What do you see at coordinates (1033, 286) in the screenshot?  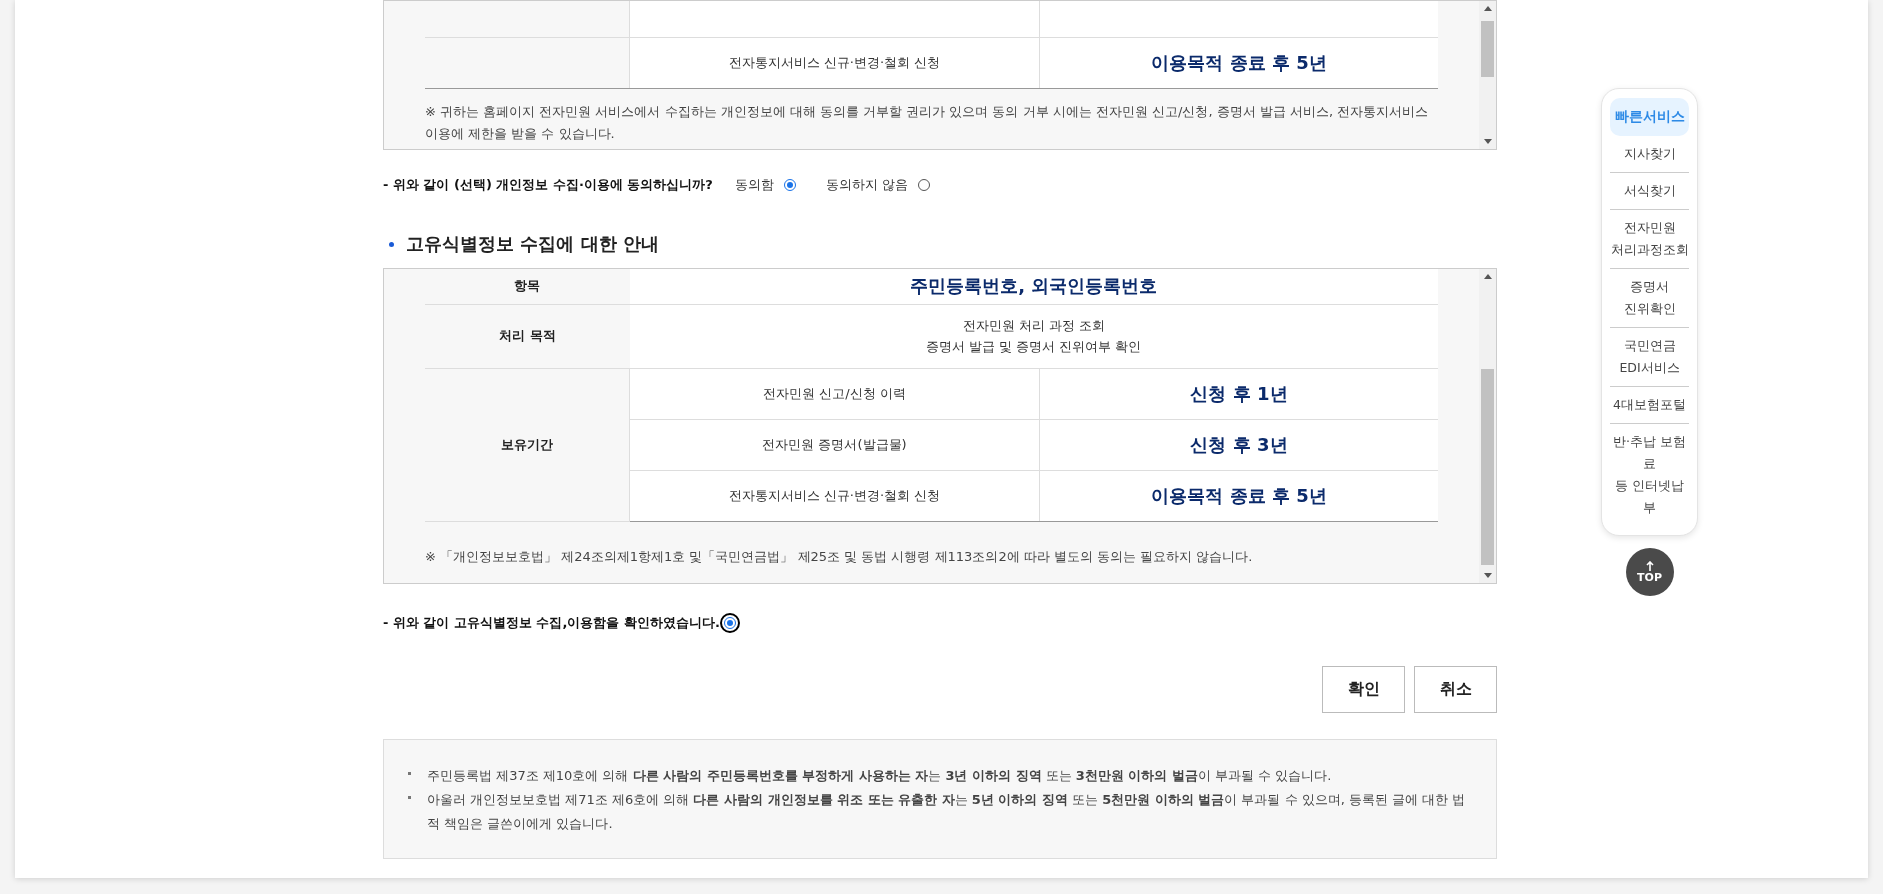 I see `table-cell: 주민등록번호, 외국인등록번호` at bounding box center [1033, 286].